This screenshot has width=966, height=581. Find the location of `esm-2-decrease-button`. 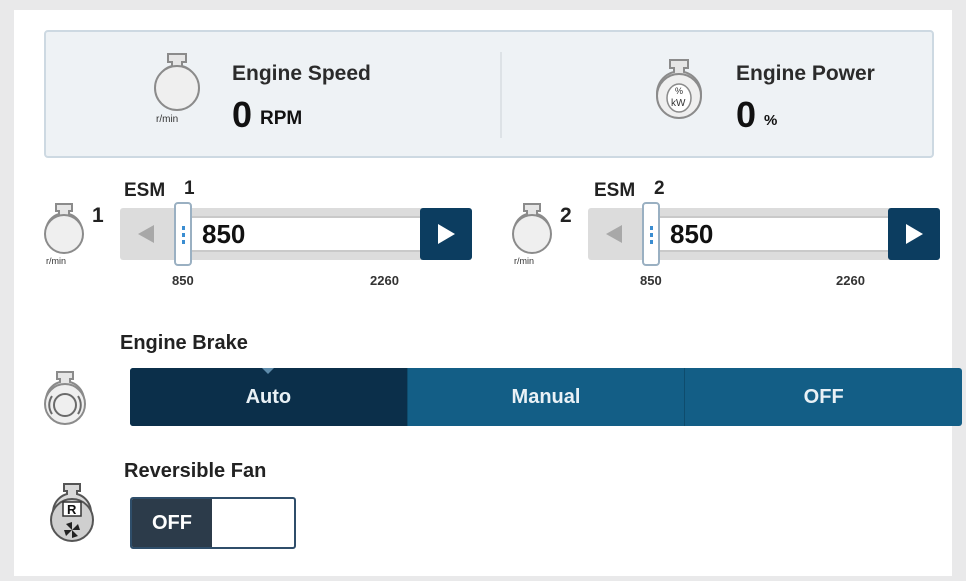

esm-2-decrease-button is located at coordinates (614, 234).